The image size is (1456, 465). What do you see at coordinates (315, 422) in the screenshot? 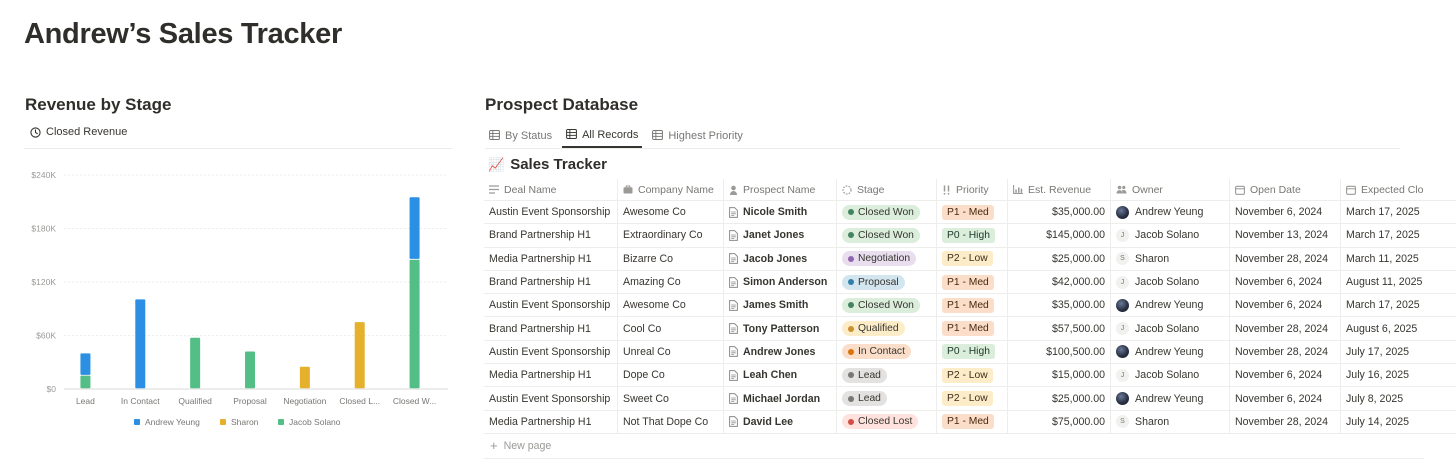
I see `legend-label: Jacob Solano` at bounding box center [315, 422].